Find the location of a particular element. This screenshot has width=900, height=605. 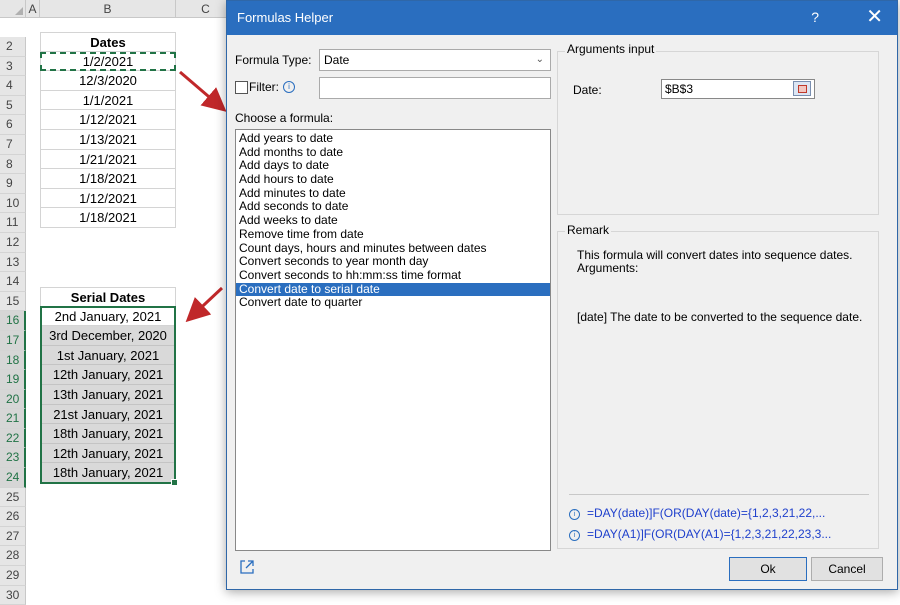

date-argument-label: Date: is located at coordinates (587, 90).